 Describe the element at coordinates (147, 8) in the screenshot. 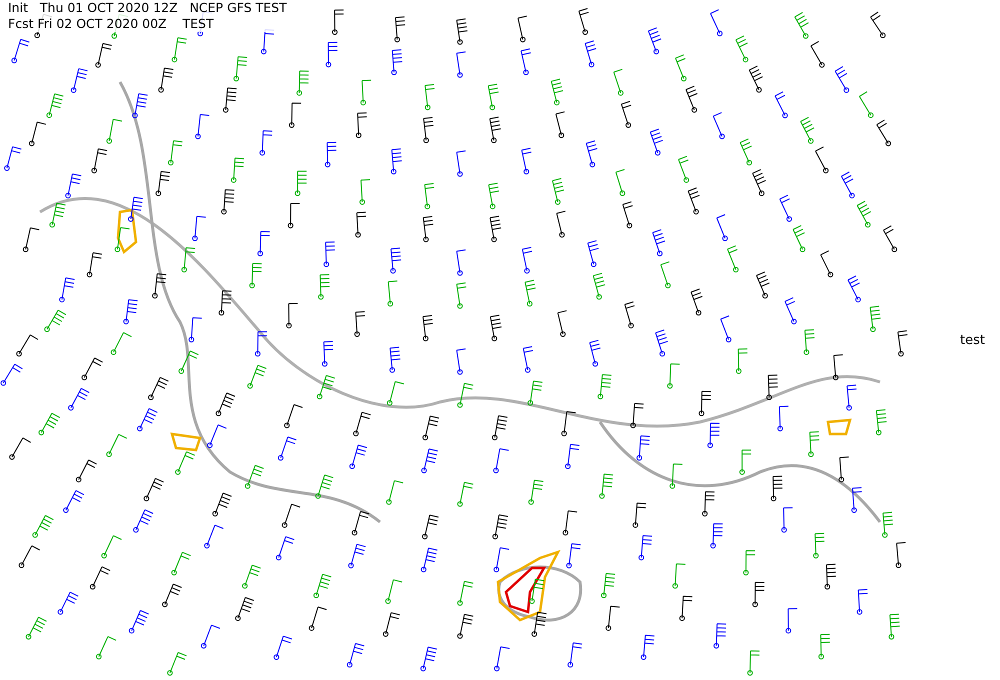

I see `map-header-text: Init Thu 01 OCT 2020 12Z NCEP GFS TEST` at that location.